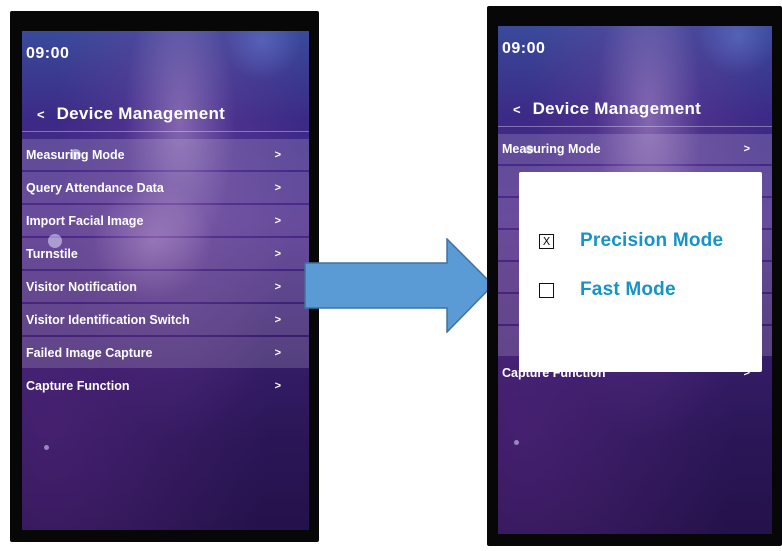 This screenshot has width=782, height=551. I want to click on arrow-shape, so click(399, 285).